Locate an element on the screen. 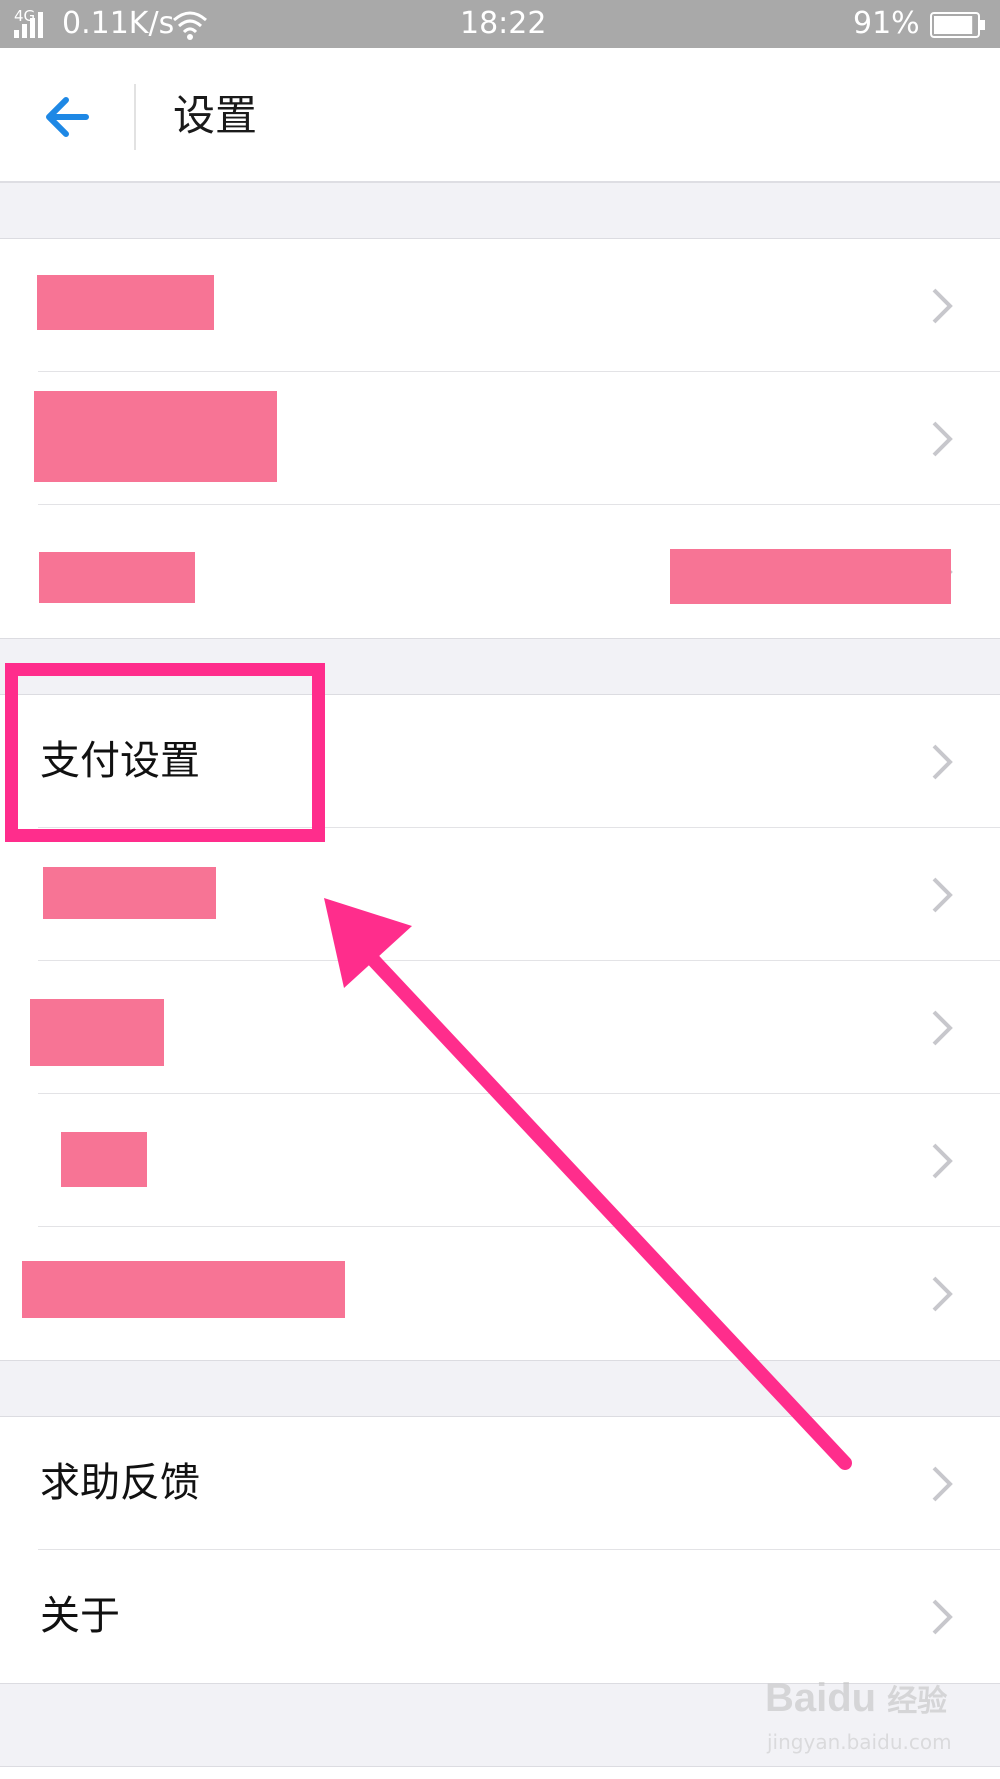 The height and width of the screenshot is (1779, 1000). back-arrow-icon is located at coordinates (67, 117).